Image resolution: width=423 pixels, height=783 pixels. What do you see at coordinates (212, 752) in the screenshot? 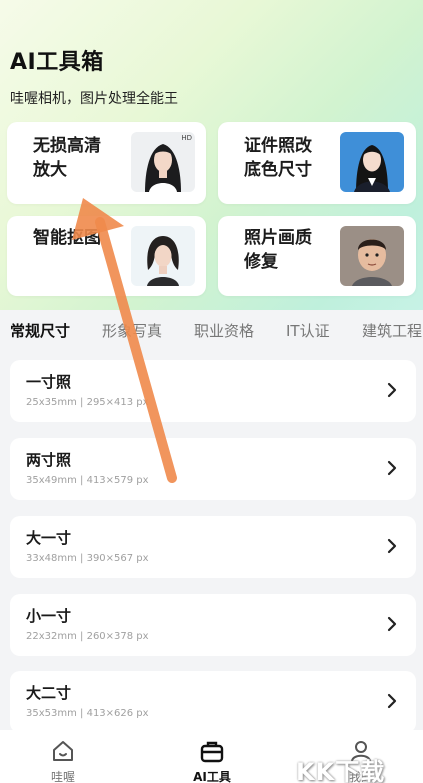
I see `toolbox-icon` at bounding box center [212, 752].